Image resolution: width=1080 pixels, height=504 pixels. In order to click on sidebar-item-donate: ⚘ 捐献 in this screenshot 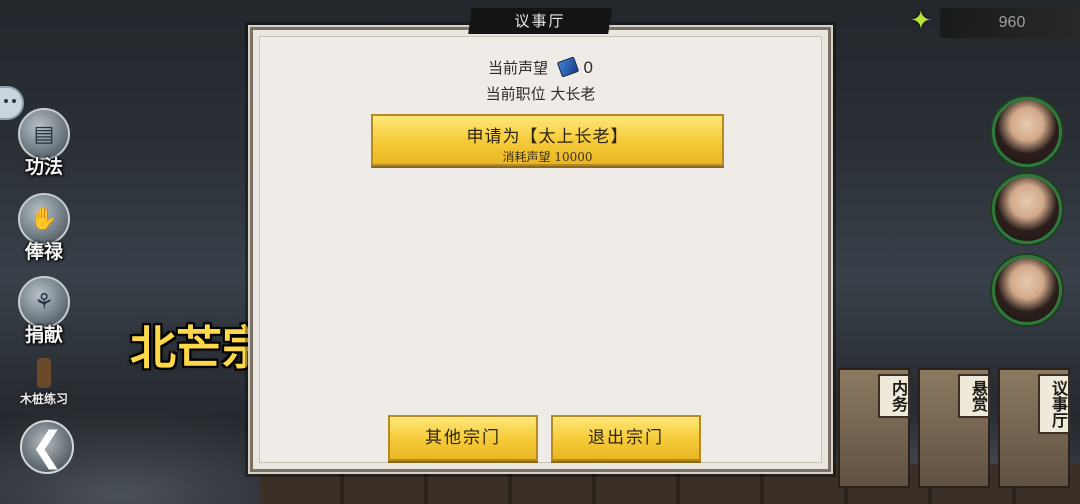, I will do `click(44, 313)`.